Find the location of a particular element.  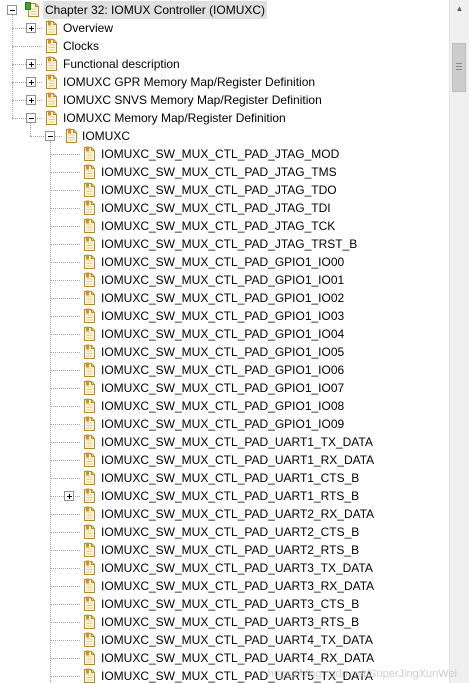

bookmark-register: IOMUXC_SW_MUX_CTL_PAD_GPIO1_IO04 is located at coordinates (224, 334).